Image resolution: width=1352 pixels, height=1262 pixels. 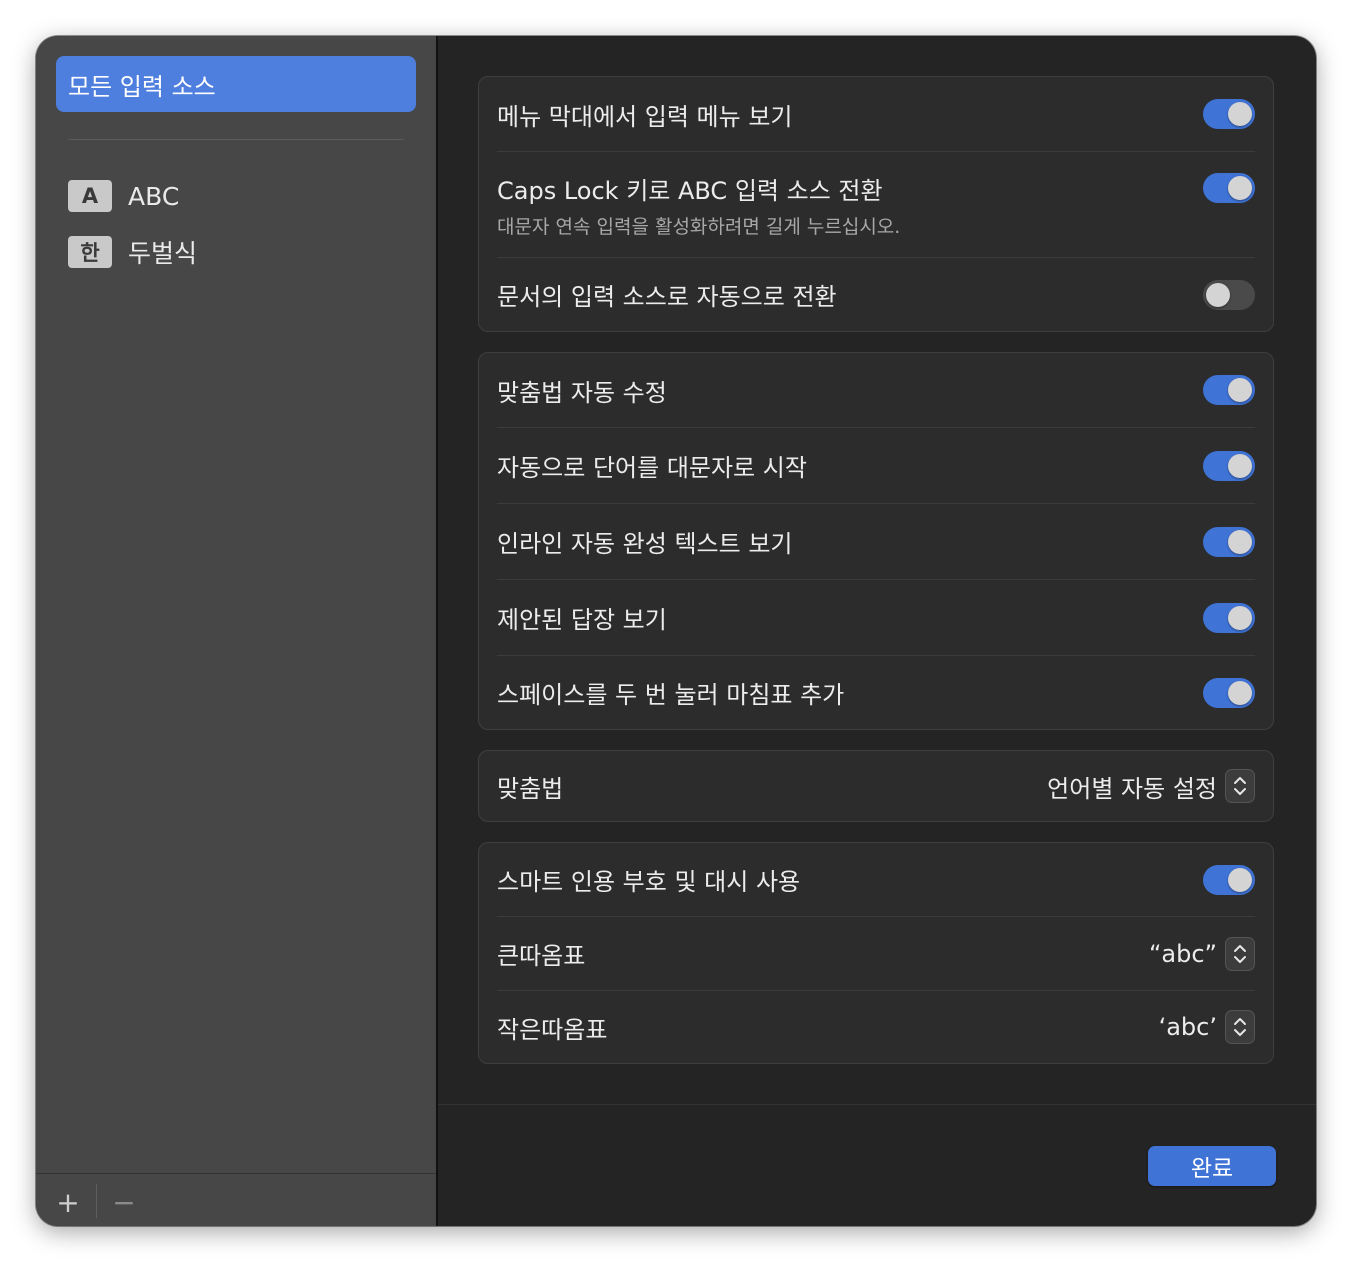 What do you see at coordinates (876, 114) in the screenshot?
I see `menu-bar-row: 메뉴 막대에서 입력 메뉴 보기` at bounding box center [876, 114].